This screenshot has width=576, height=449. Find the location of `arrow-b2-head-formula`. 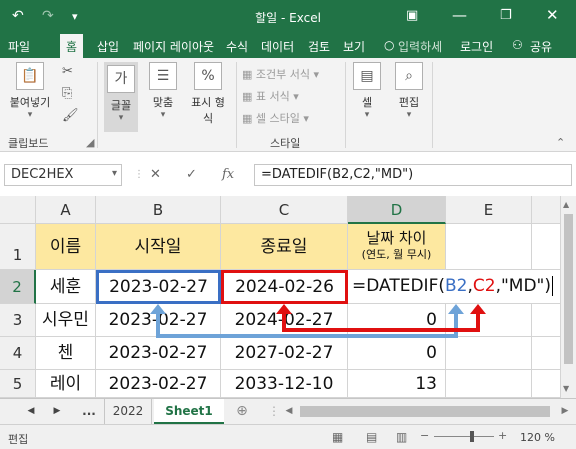

arrow-b2-head-formula is located at coordinates (456, 309).